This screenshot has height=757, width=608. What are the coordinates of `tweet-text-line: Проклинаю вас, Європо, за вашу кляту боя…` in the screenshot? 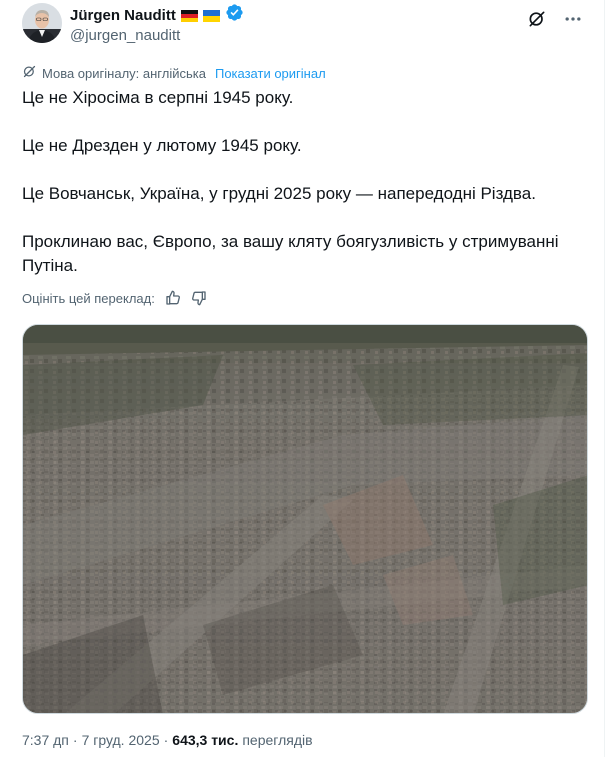 It's located at (290, 253).